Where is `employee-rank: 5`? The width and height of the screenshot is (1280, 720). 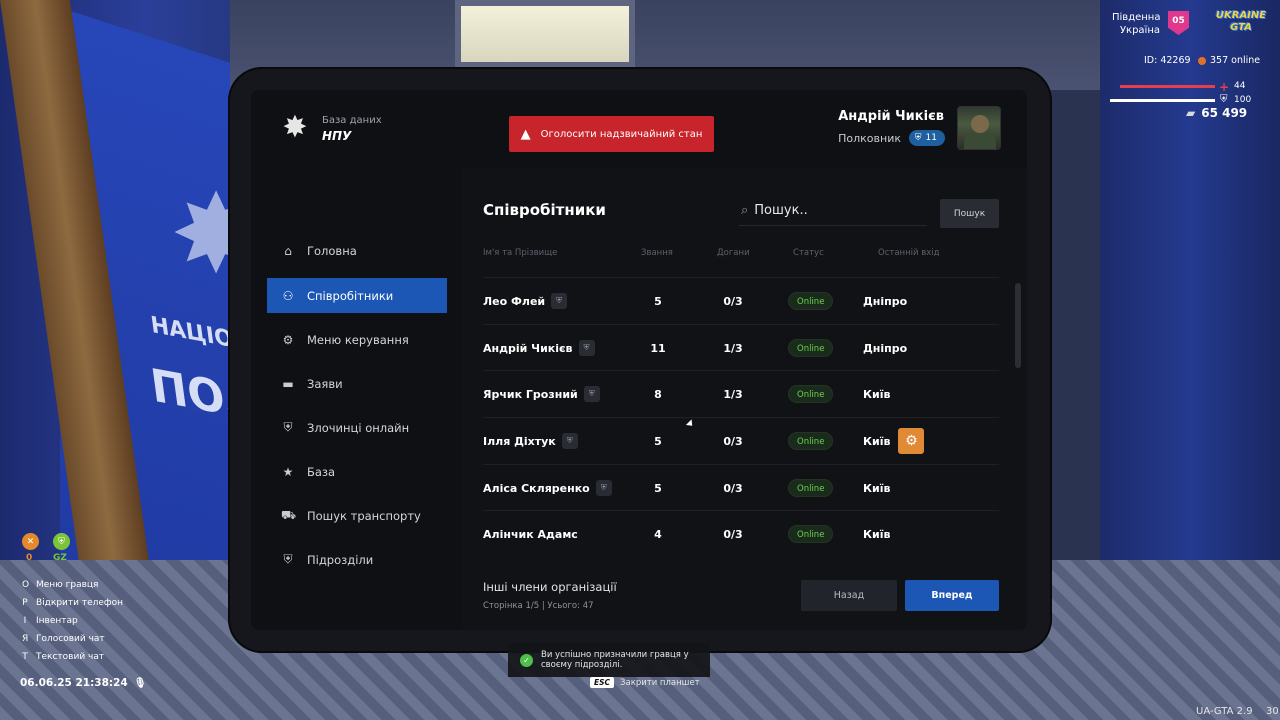
employee-rank: 5 is located at coordinates (658, 488).